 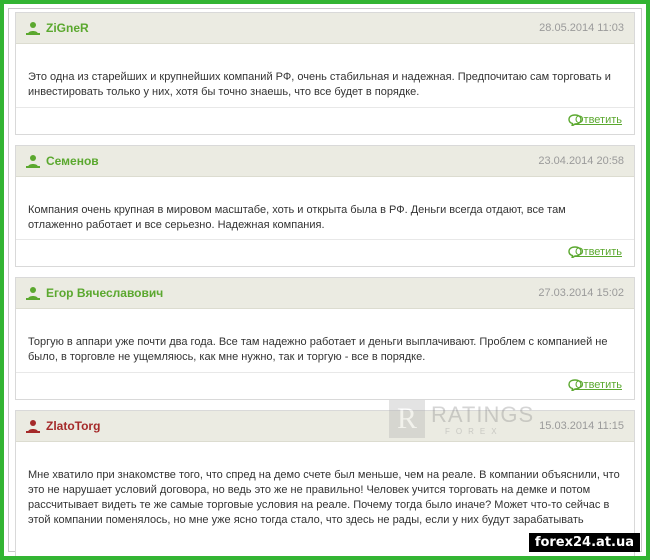 What do you see at coordinates (67, 28) in the screenshot?
I see `comment-author: ZiGneR` at bounding box center [67, 28].